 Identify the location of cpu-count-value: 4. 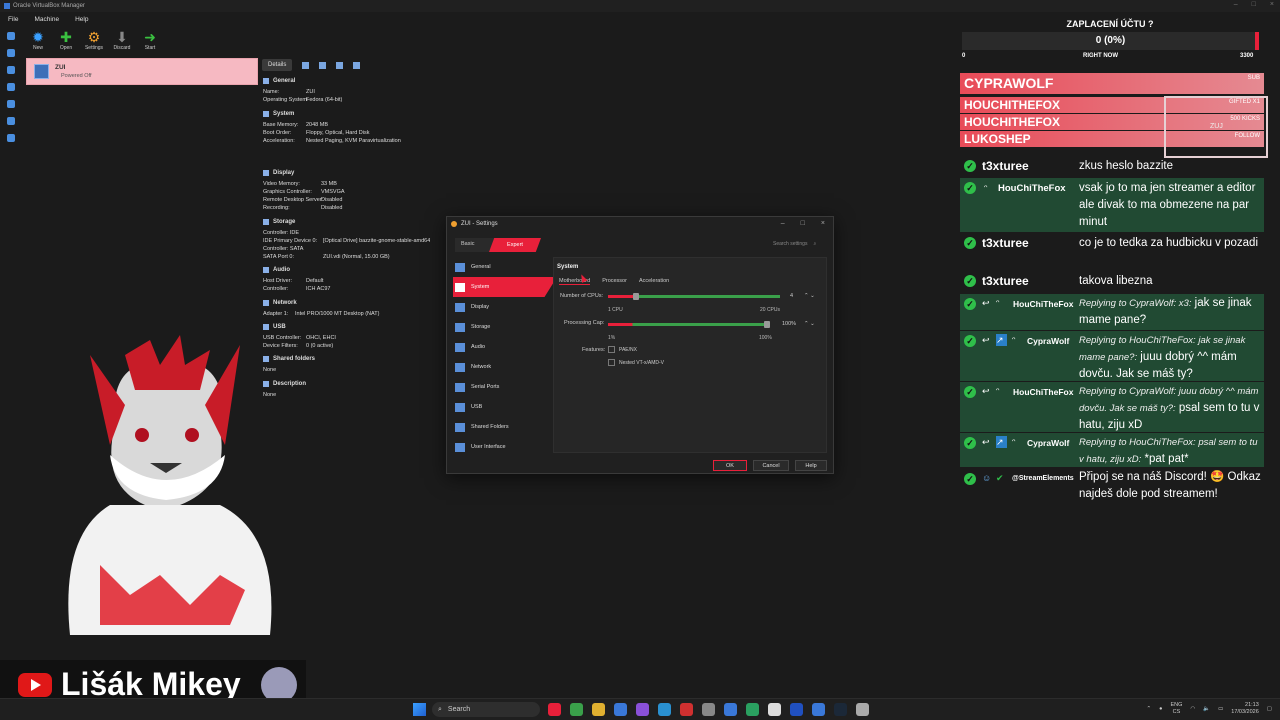
(791, 296).